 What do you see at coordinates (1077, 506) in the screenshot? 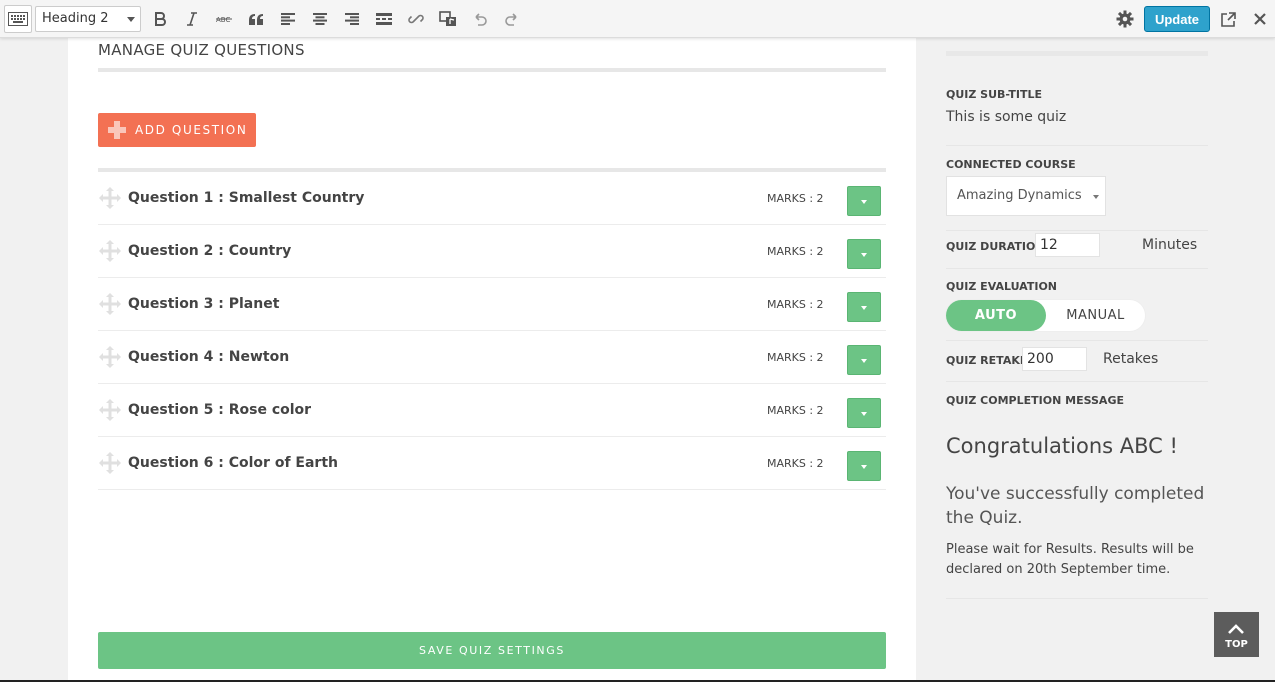
I see `completion-message-subheading: You've successfully completed the Quiz.` at bounding box center [1077, 506].